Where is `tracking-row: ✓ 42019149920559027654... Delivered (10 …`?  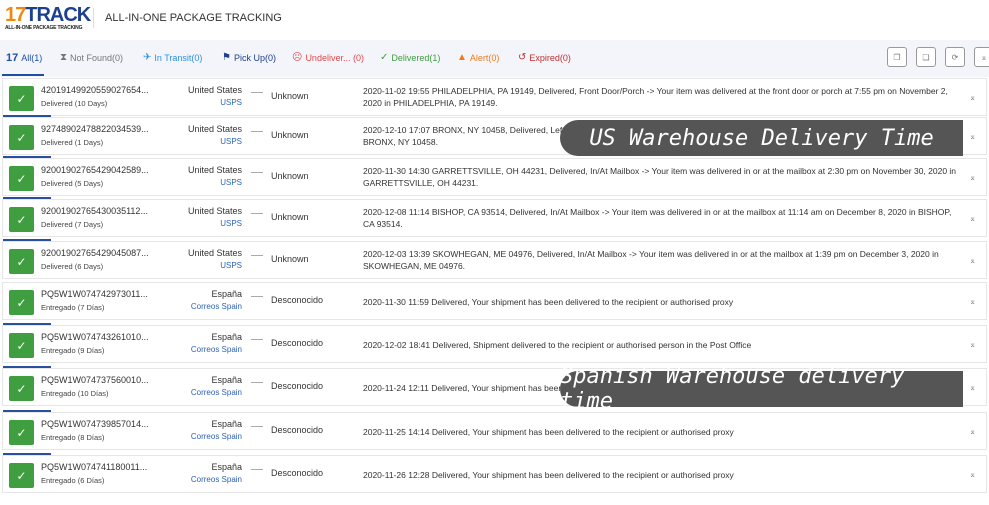 tracking-row: ✓ 42019149920559027654... Delivered (10 … is located at coordinates (494, 97).